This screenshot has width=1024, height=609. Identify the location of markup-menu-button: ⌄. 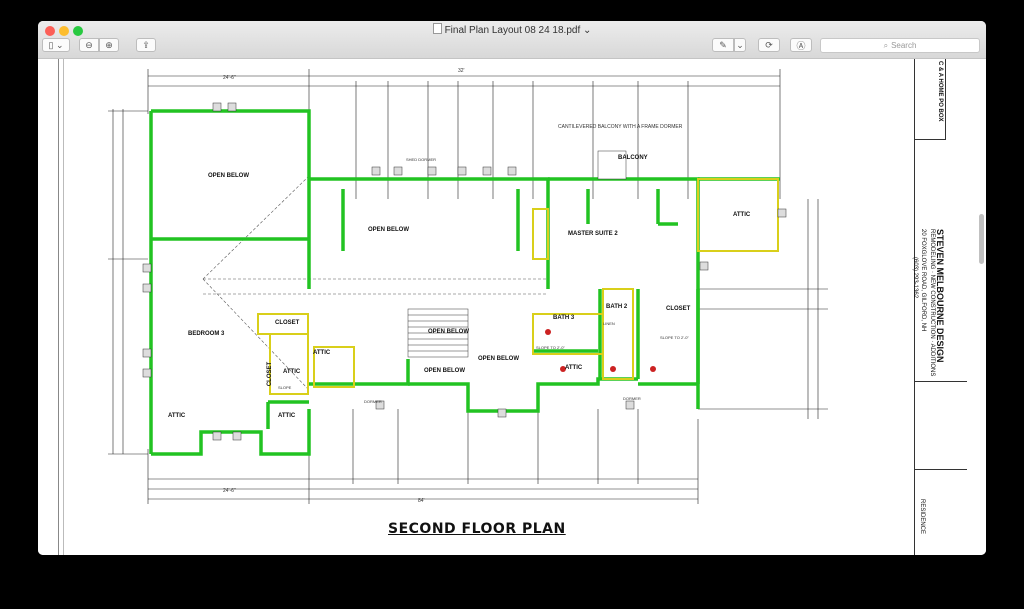
(740, 45).